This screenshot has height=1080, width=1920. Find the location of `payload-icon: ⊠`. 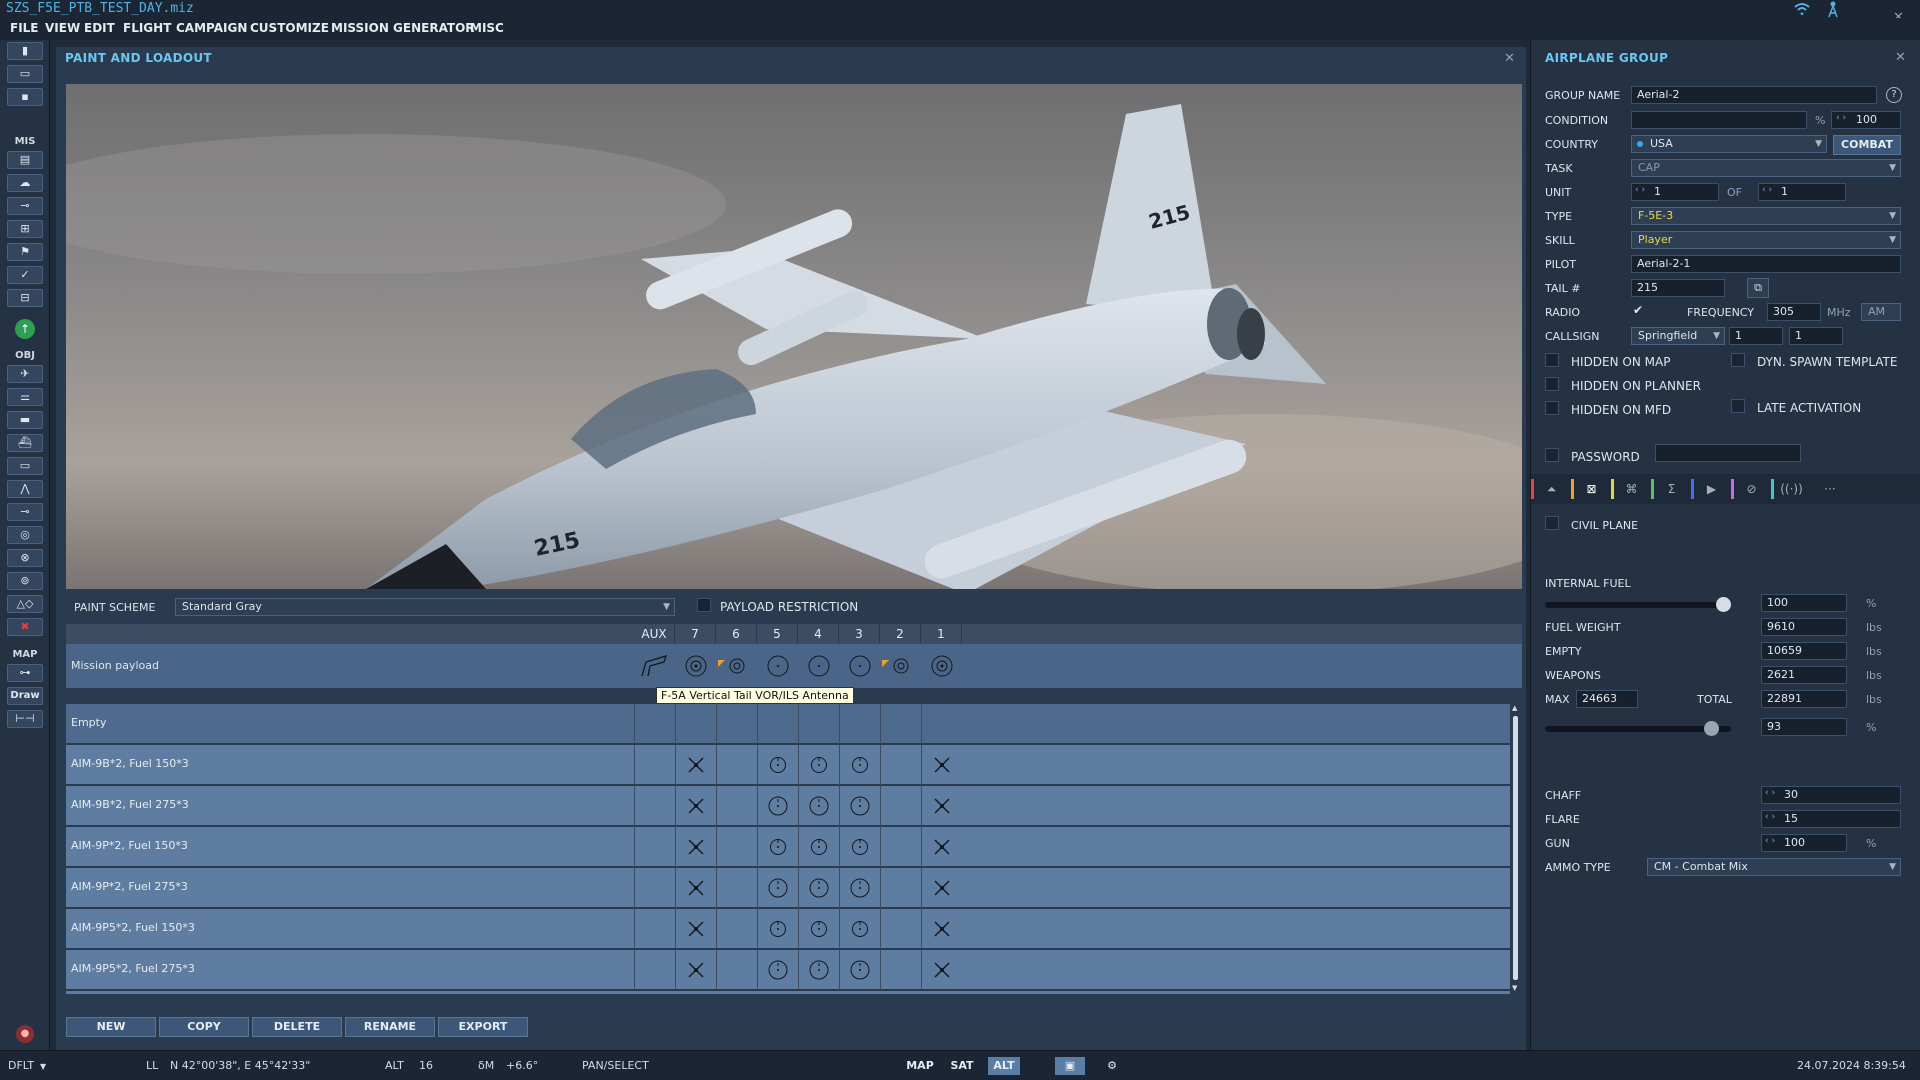

payload-icon: ⊠ is located at coordinates (1590, 489).